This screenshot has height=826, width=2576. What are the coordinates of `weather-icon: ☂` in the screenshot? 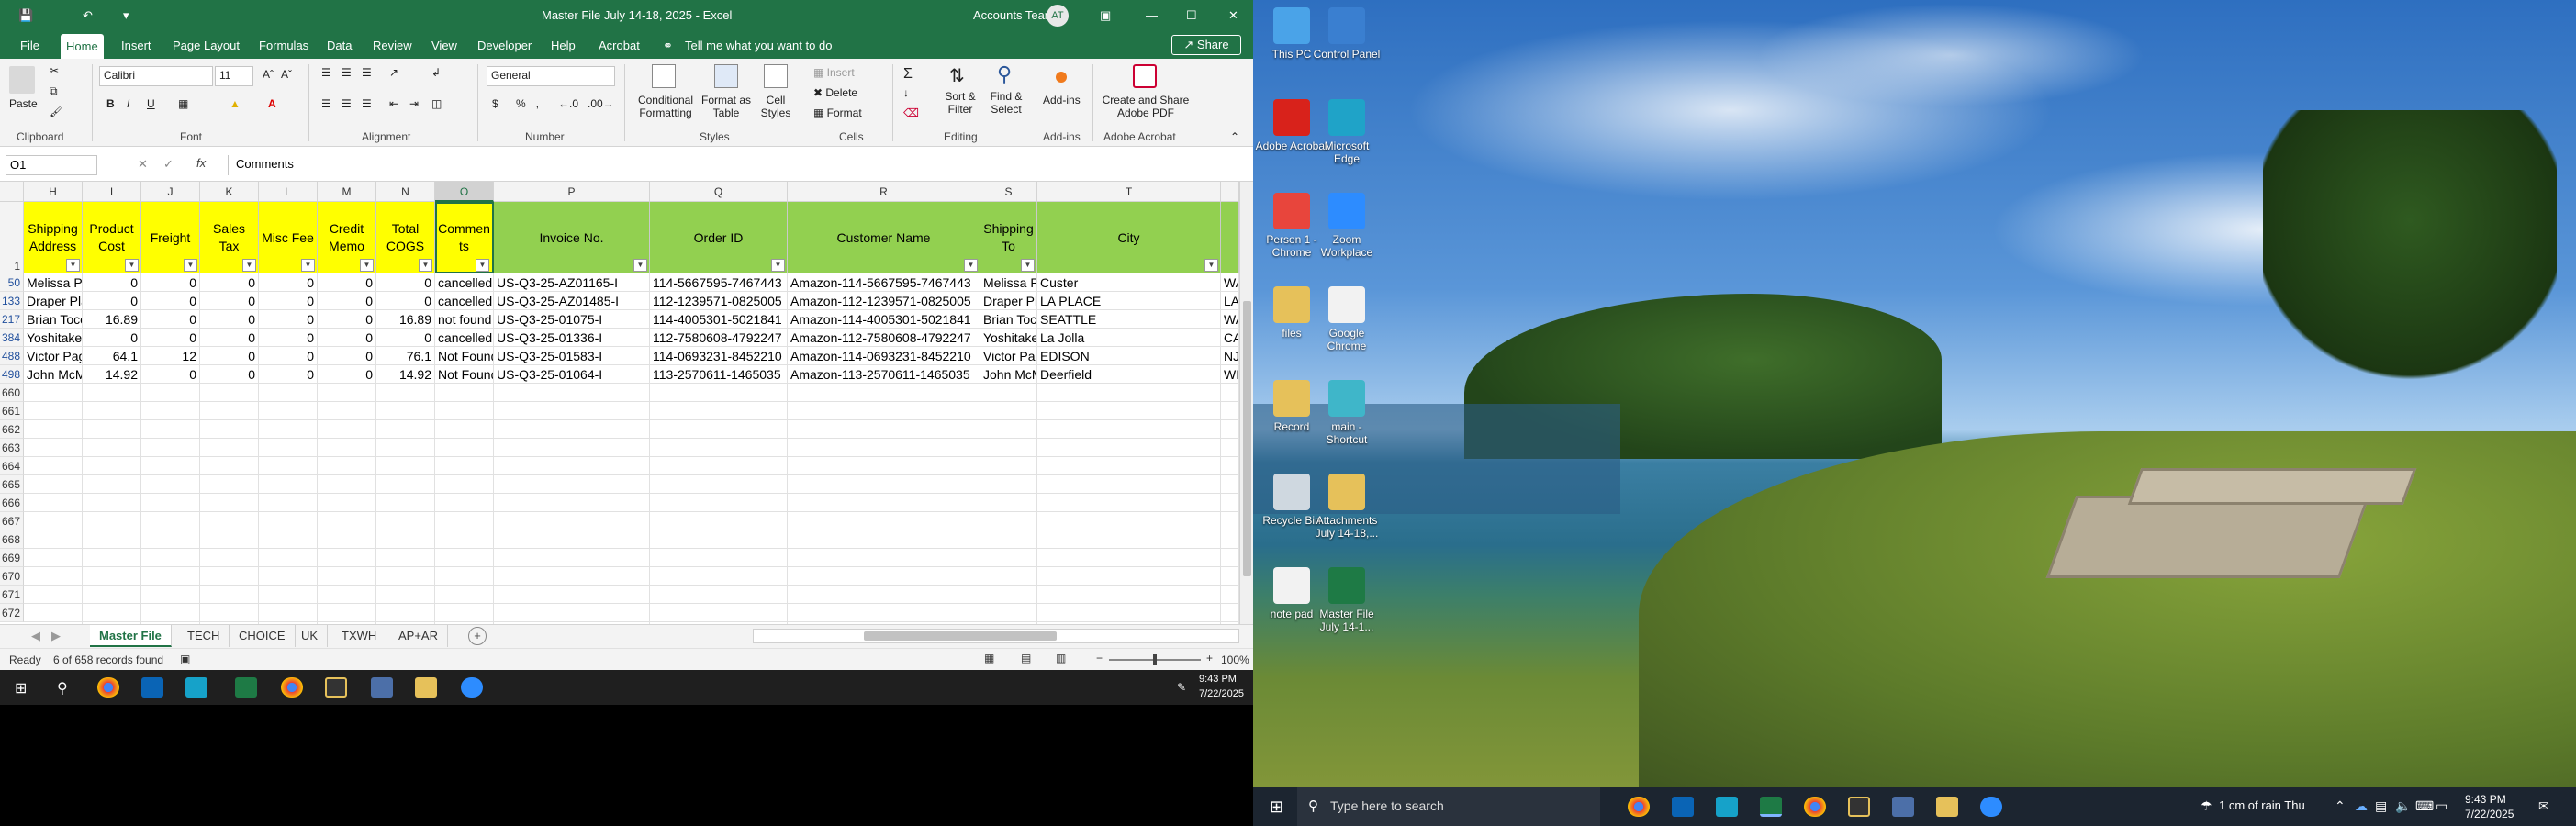 It's located at (2206, 806).